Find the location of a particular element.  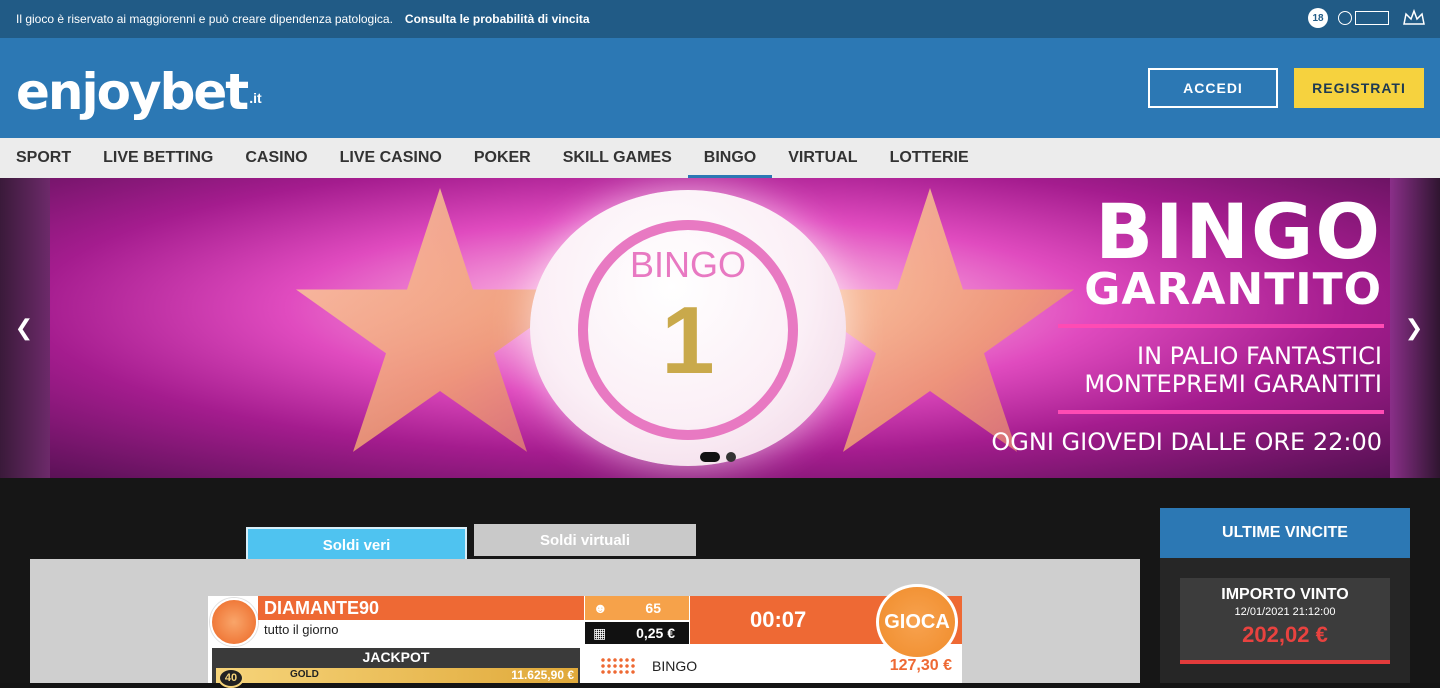

card-price-value: 0,25 € is located at coordinates (655, 633).